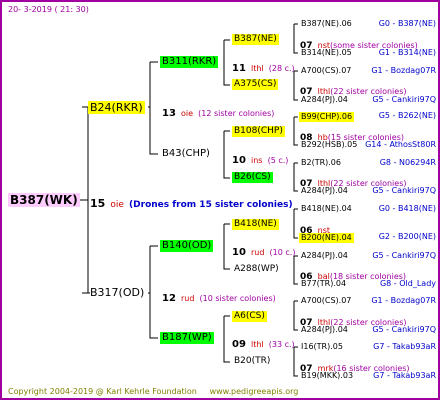 This screenshot has width=440, height=400. What do you see at coordinates (326, 24) in the screenshot?
I see `g4-queen-name: B387(NE).06` at bounding box center [326, 24].